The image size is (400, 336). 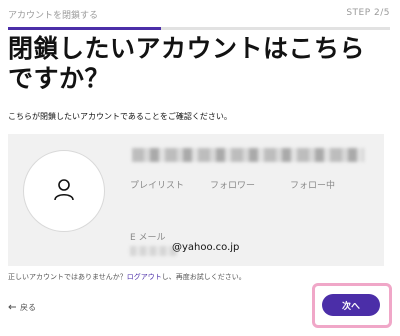 What do you see at coordinates (368, 13) in the screenshot?
I see `step-indicator: STEP 2/5` at bounding box center [368, 13].